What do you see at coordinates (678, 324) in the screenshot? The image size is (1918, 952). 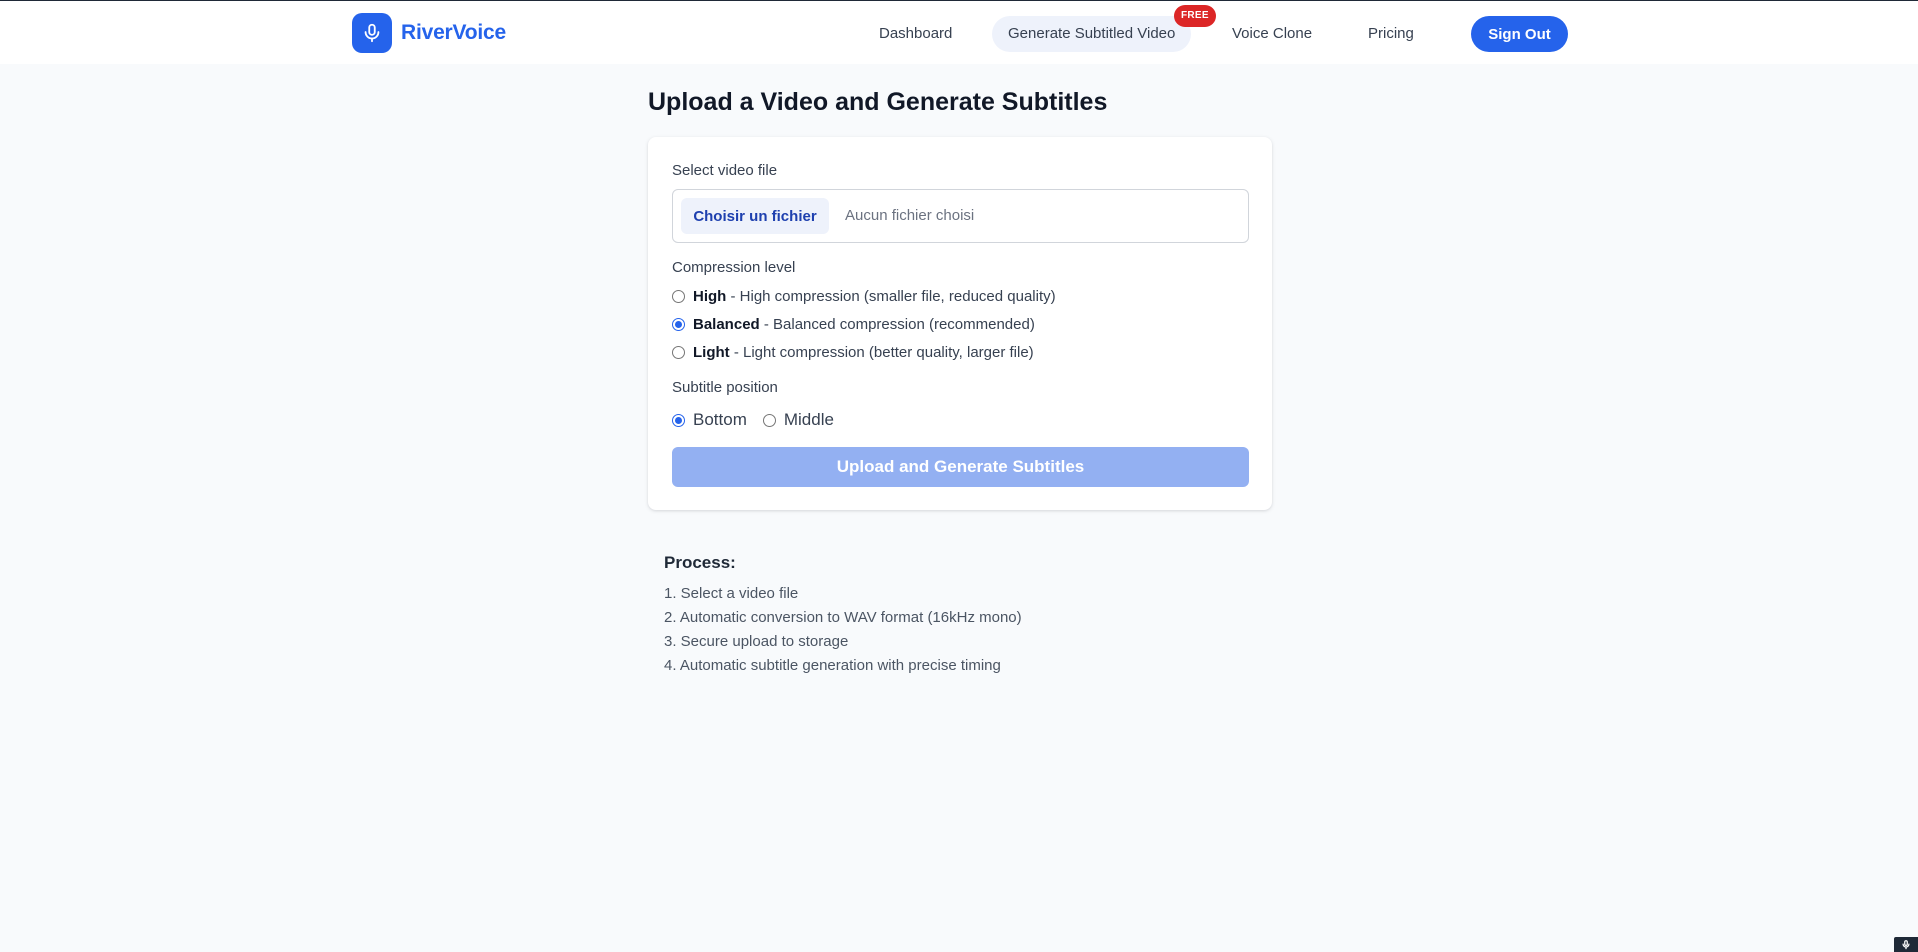 I see `radio-balanced` at bounding box center [678, 324].